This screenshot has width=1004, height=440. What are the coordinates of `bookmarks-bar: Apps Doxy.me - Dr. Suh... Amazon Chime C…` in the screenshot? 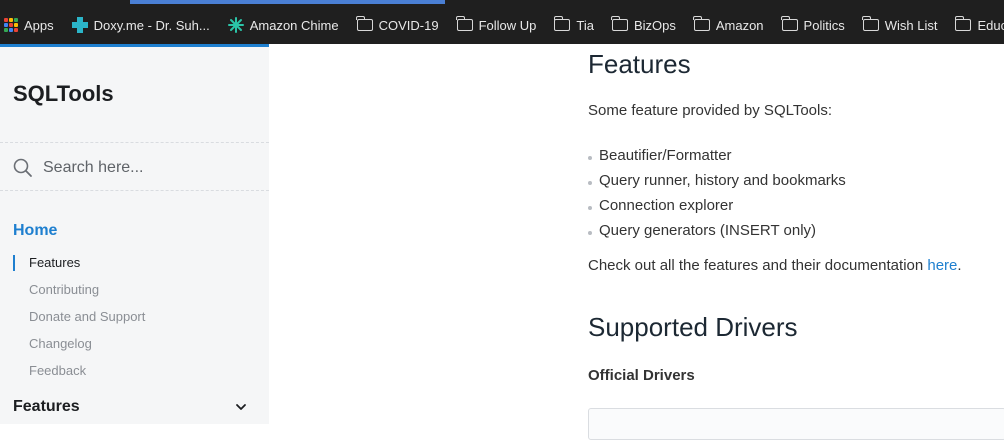 It's located at (502, 25).